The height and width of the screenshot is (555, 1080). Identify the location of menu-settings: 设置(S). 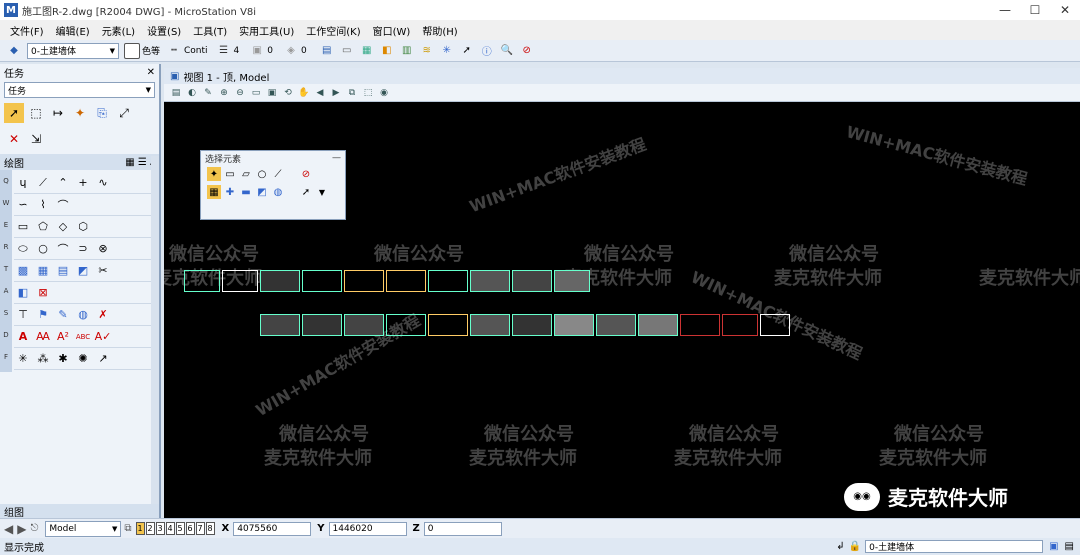
(164, 30).